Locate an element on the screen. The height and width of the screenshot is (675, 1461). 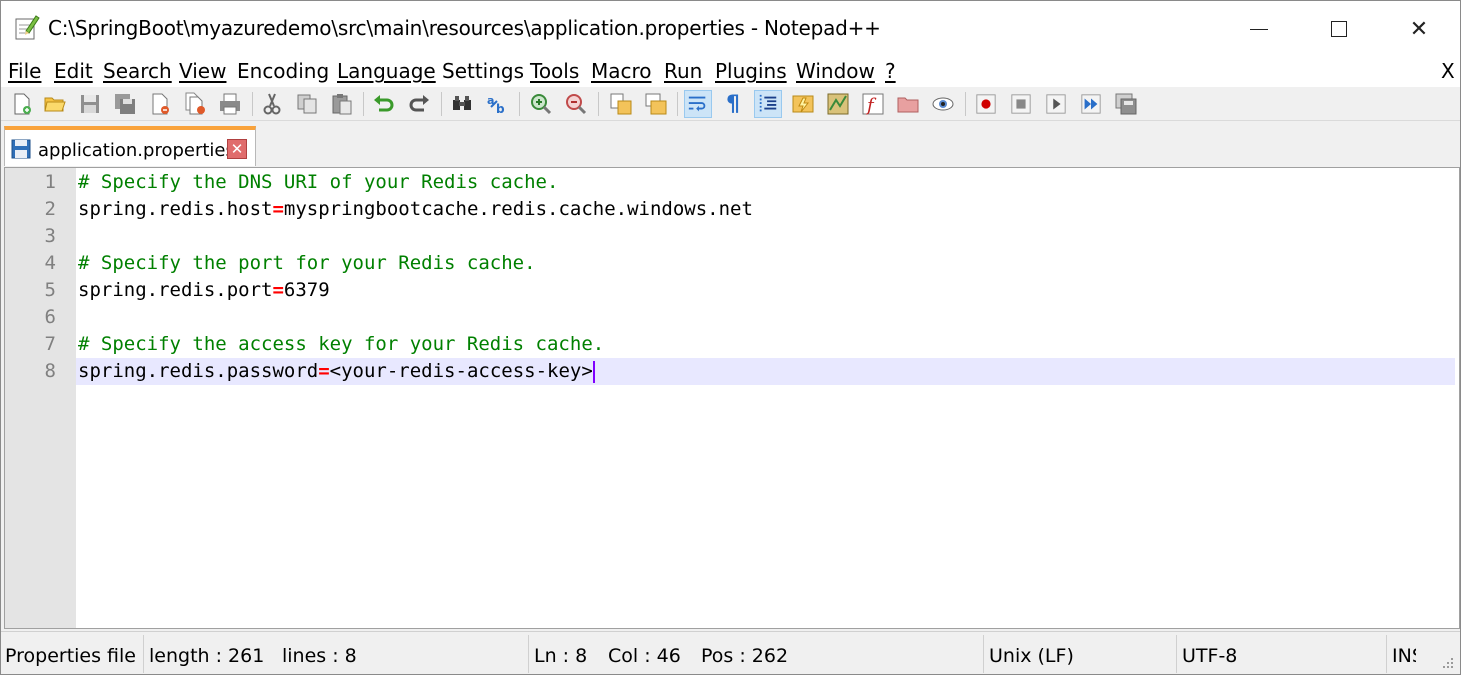
redo-button is located at coordinates (419, 104).